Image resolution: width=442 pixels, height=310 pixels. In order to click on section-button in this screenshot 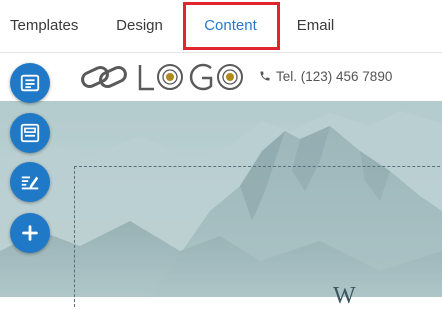, I will do `click(30, 133)`.